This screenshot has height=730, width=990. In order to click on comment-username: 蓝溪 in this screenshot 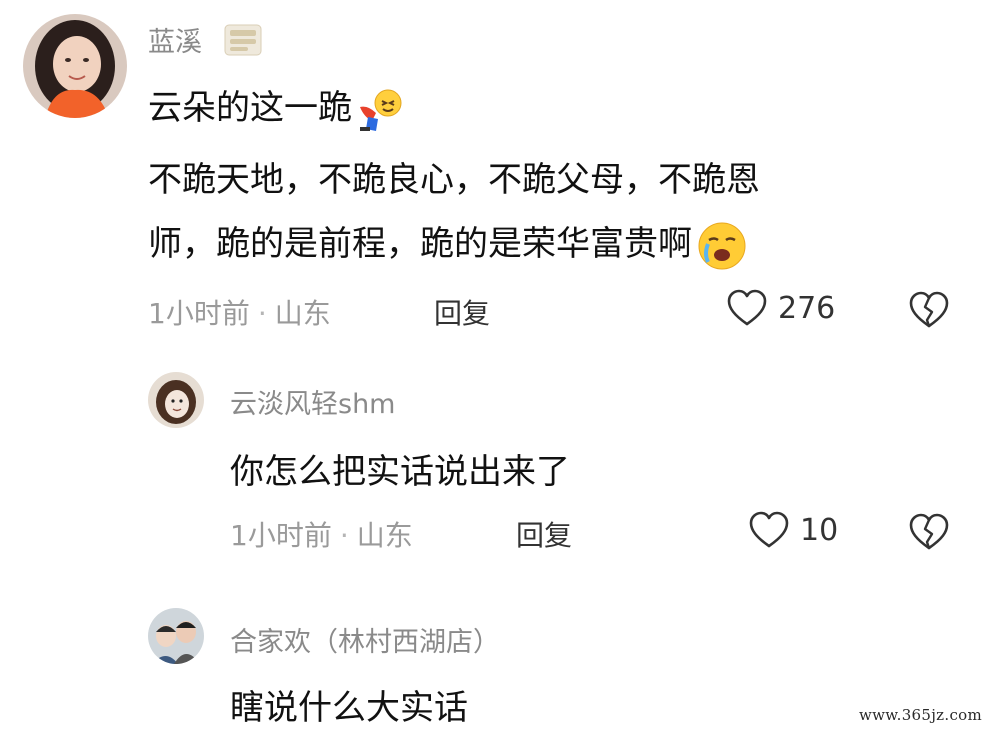, I will do `click(175, 39)`.